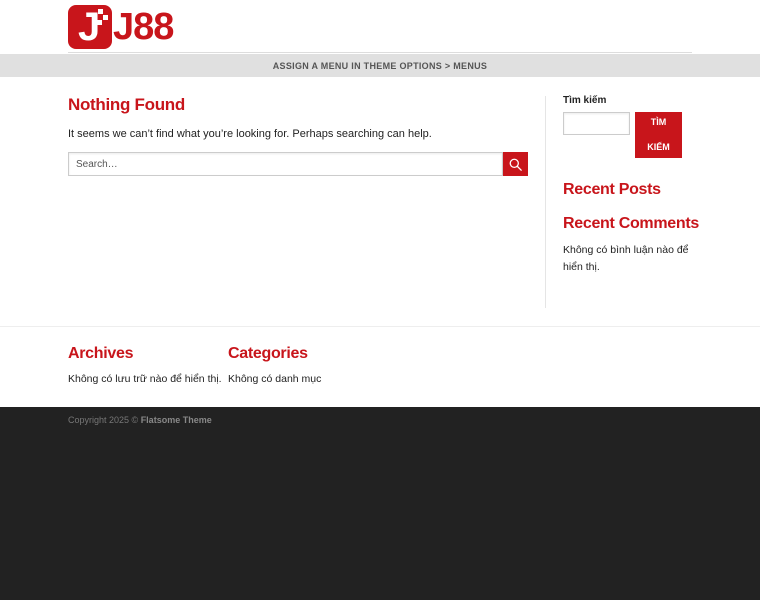 The image size is (760, 600). I want to click on logo-badge: J, so click(90, 27).